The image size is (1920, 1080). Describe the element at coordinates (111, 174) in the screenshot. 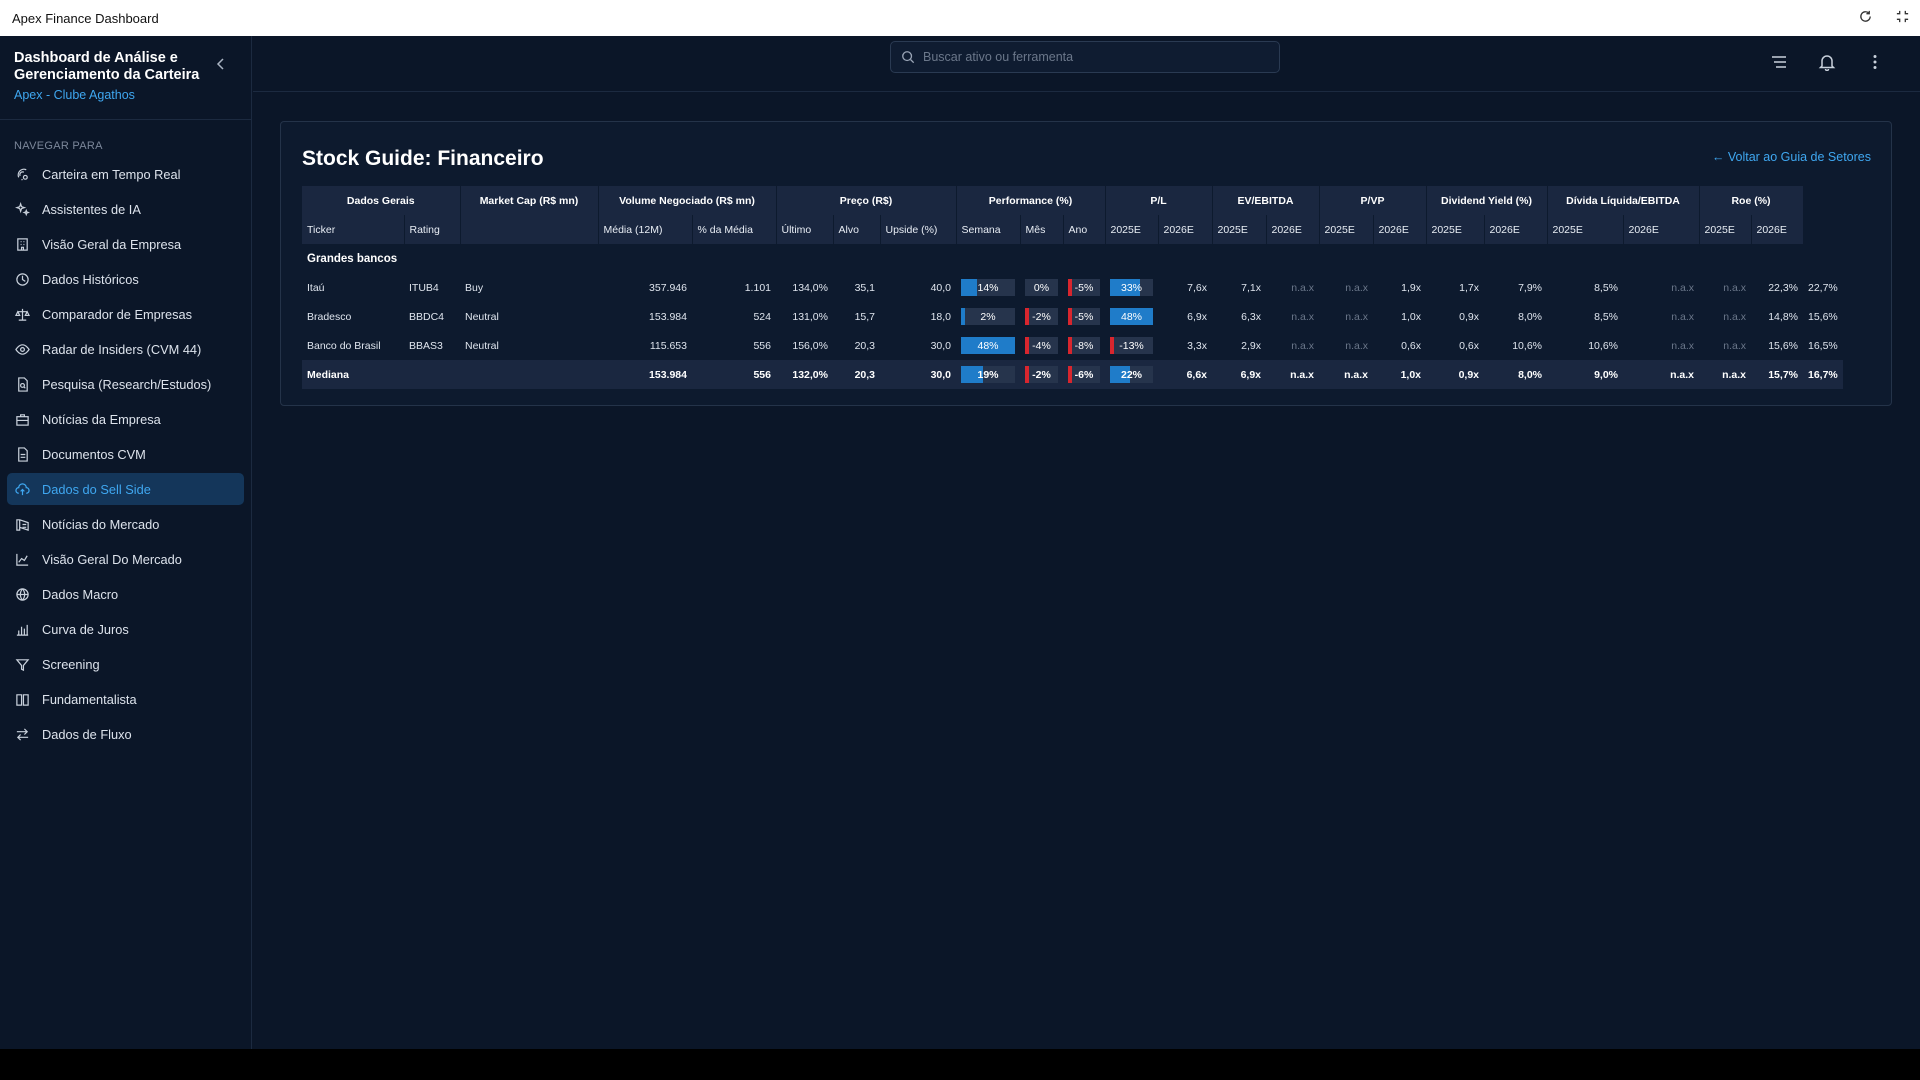

I see `sidebar-item-label: Carteira em Tempo Real` at that location.